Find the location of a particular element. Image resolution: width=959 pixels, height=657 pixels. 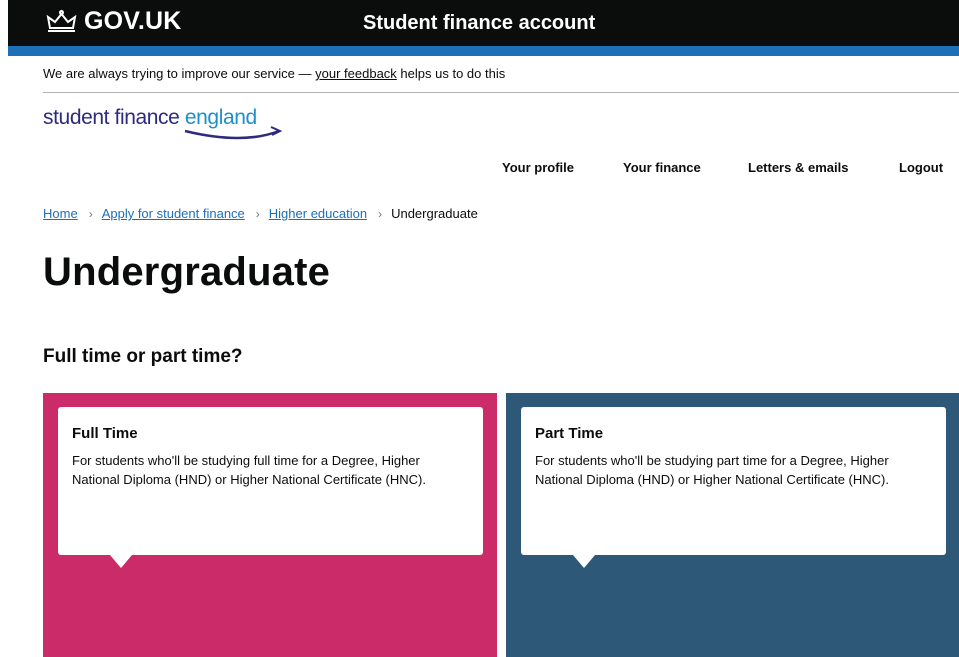

breadcrumb-home: Home is located at coordinates (60, 213).